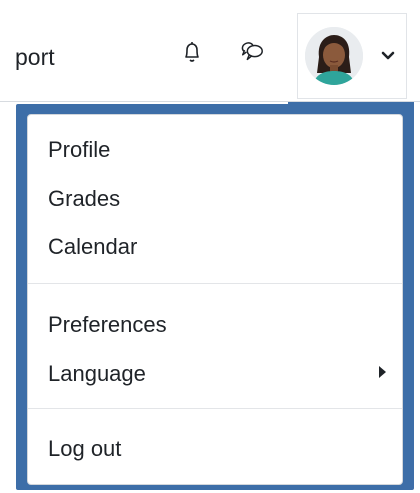  I want to click on chat-bubbles-icon, so click(252, 52).